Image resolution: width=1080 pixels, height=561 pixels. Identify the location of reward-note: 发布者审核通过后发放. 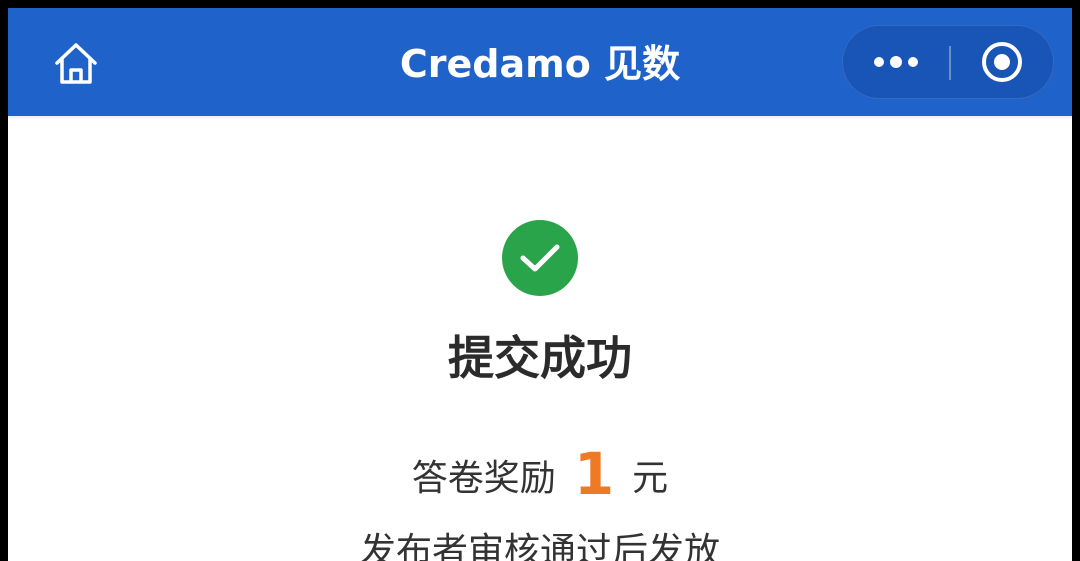
(539, 546).